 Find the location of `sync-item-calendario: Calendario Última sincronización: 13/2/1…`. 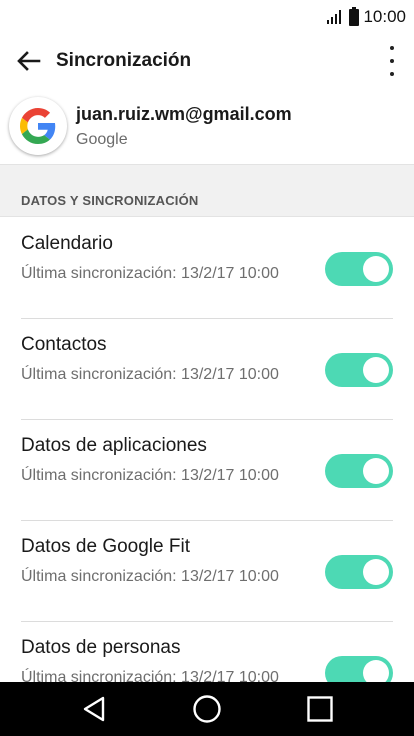

sync-item-calendario: Calendario Última sincronización: 13/2/1… is located at coordinates (207, 268).